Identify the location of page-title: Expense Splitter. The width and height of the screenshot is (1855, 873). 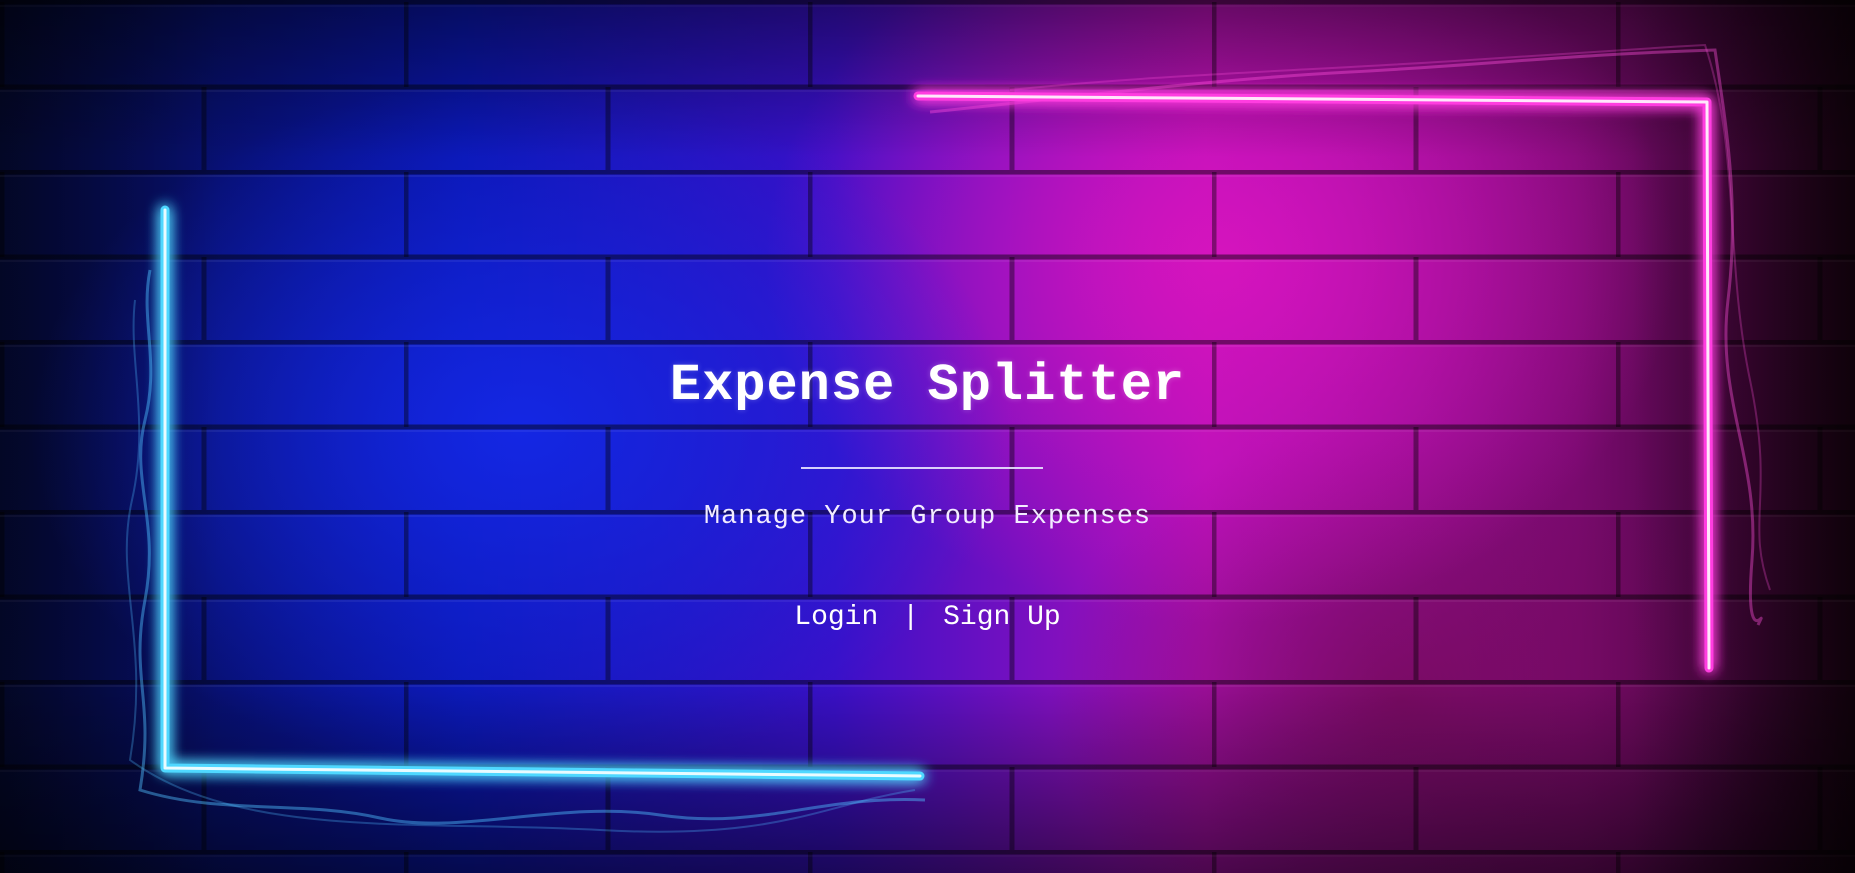
(927, 385).